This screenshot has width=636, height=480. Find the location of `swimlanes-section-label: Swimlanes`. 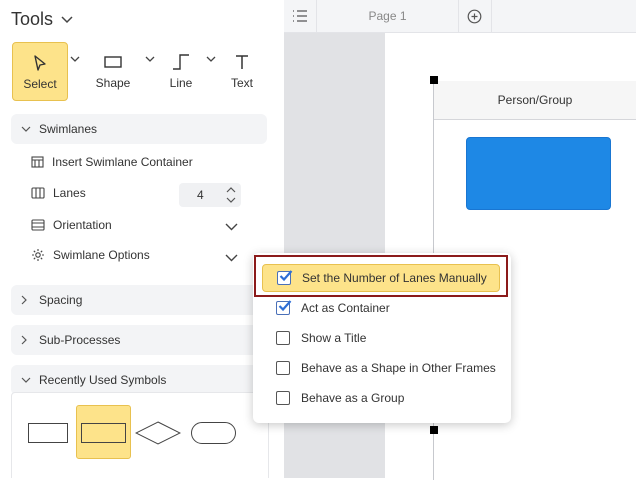

swimlanes-section-label: Swimlanes is located at coordinates (68, 129).